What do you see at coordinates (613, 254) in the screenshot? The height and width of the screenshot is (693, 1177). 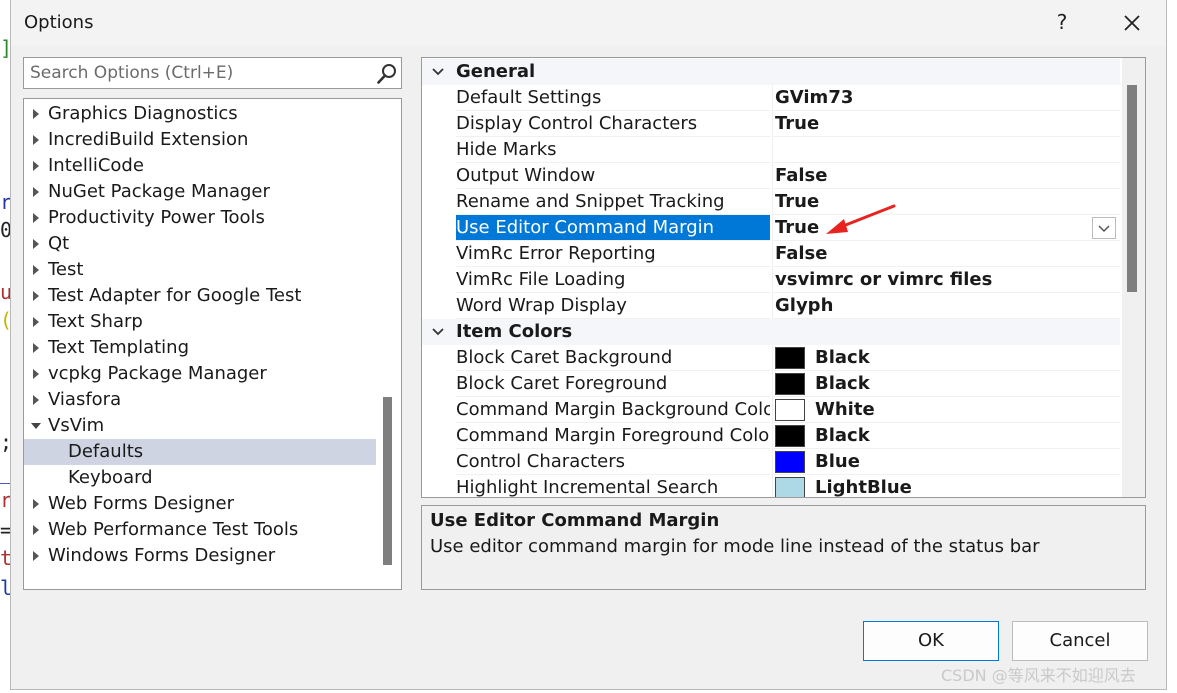 I see `property-name: VimRc Error Reporting` at bounding box center [613, 254].